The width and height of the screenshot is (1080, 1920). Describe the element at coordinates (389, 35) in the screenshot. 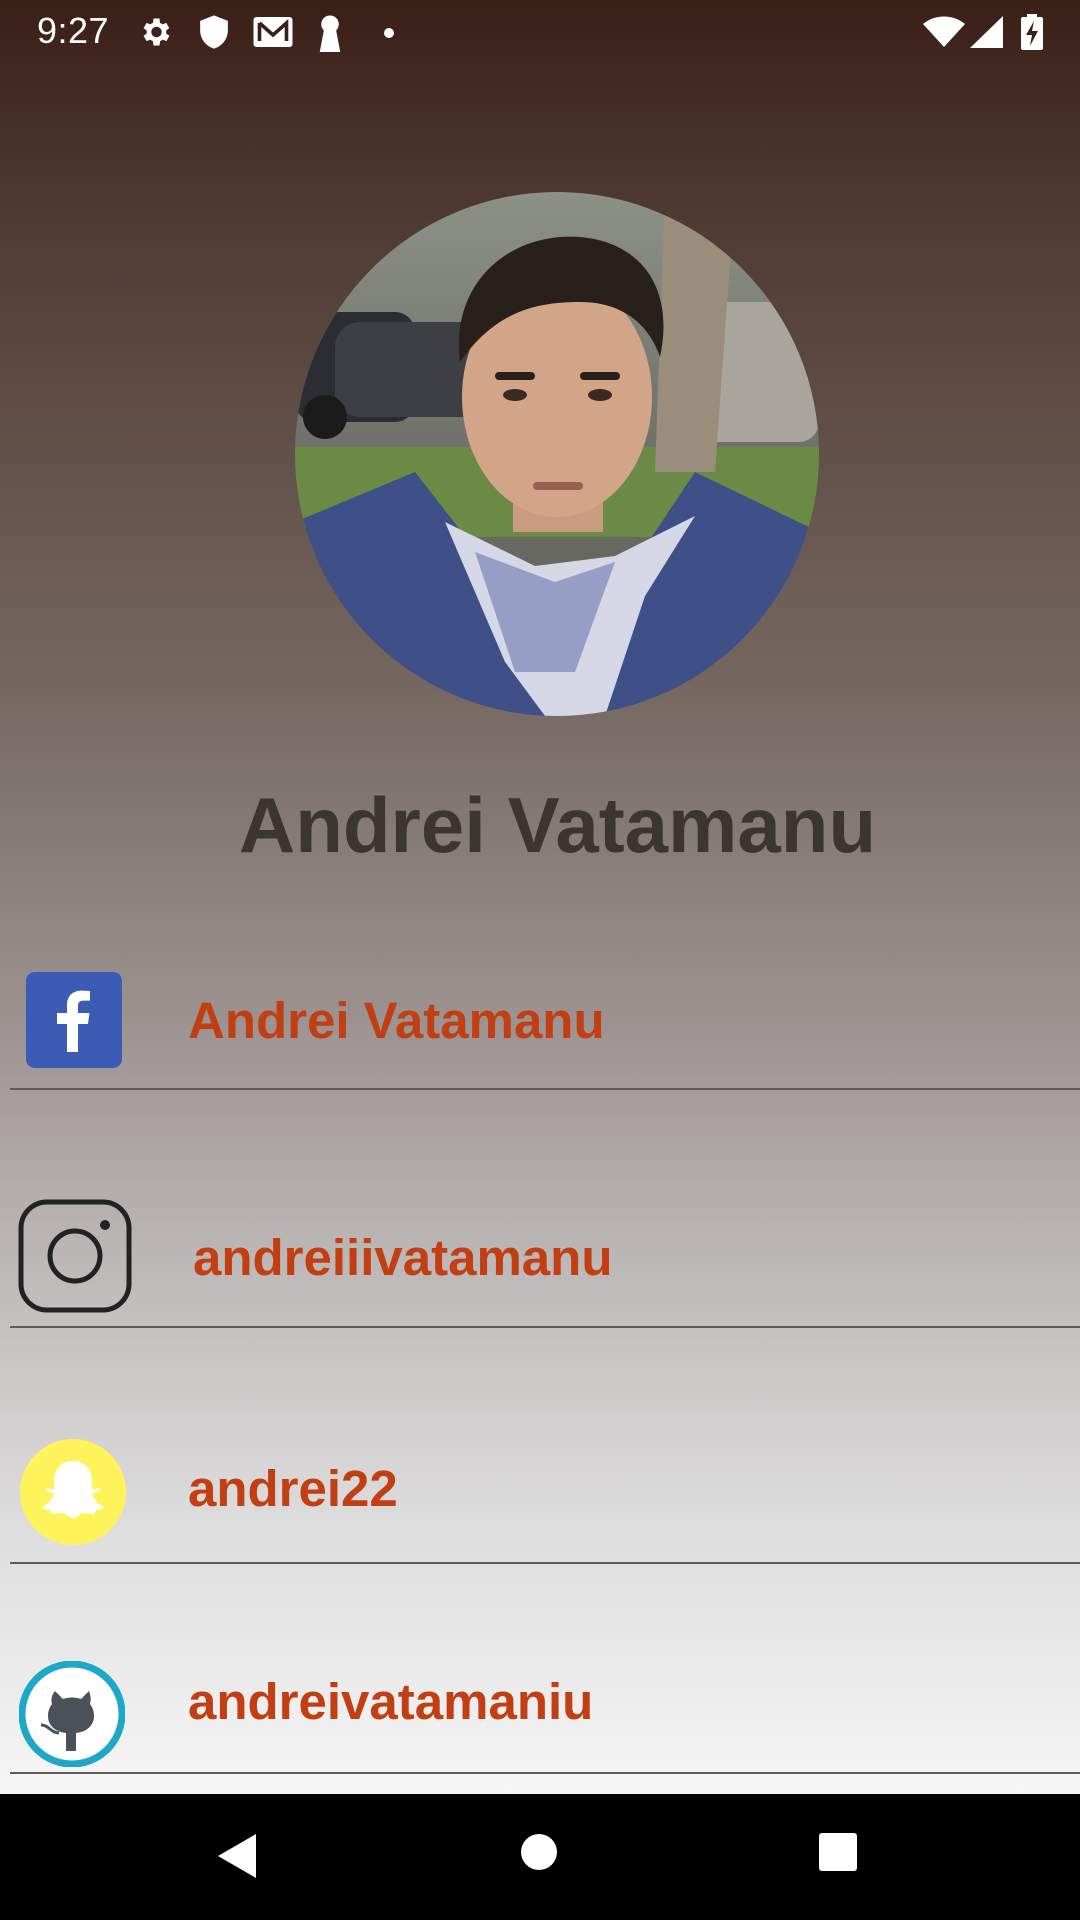

I see `dot-icon` at that location.